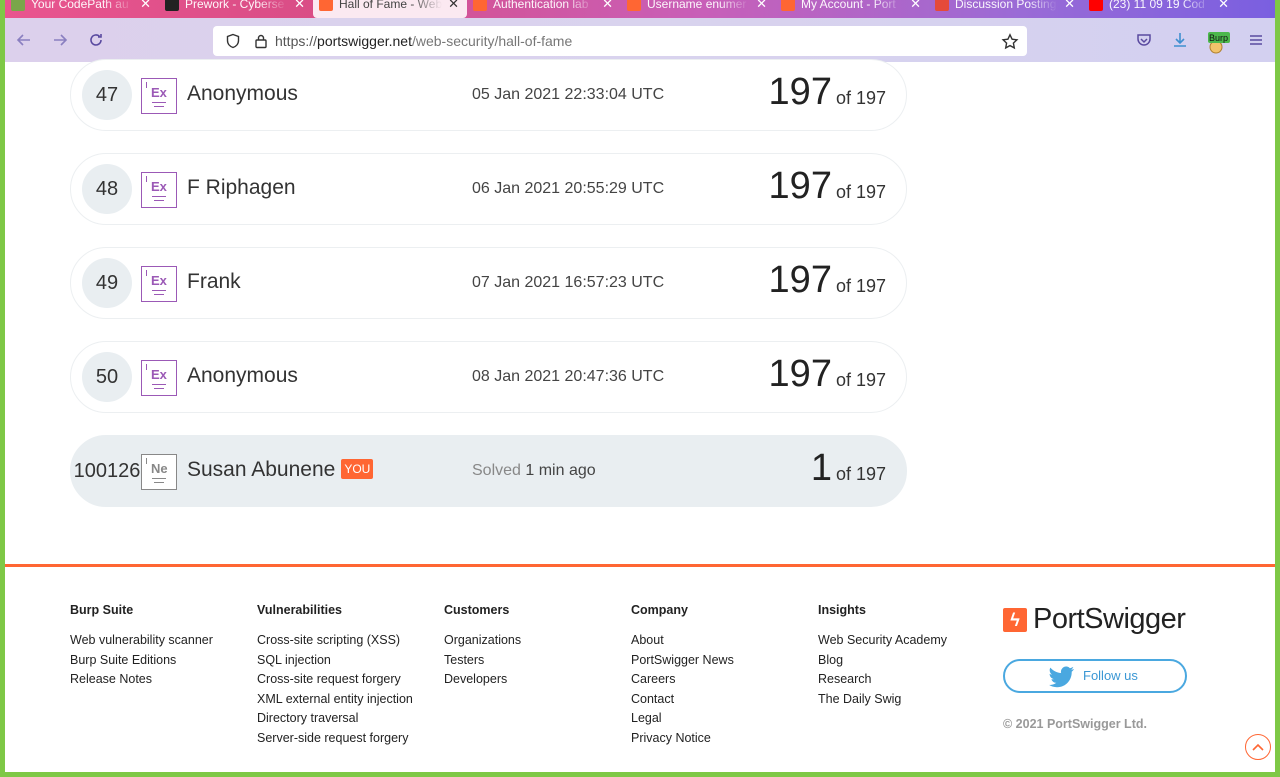  What do you see at coordinates (1180, 40) in the screenshot?
I see `download-icon` at bounding box center [1180, 40].